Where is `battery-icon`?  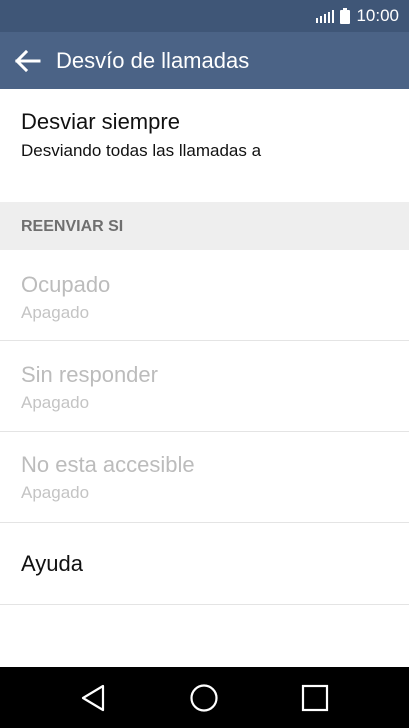
battery-icon is located at coordinates (345, 16).